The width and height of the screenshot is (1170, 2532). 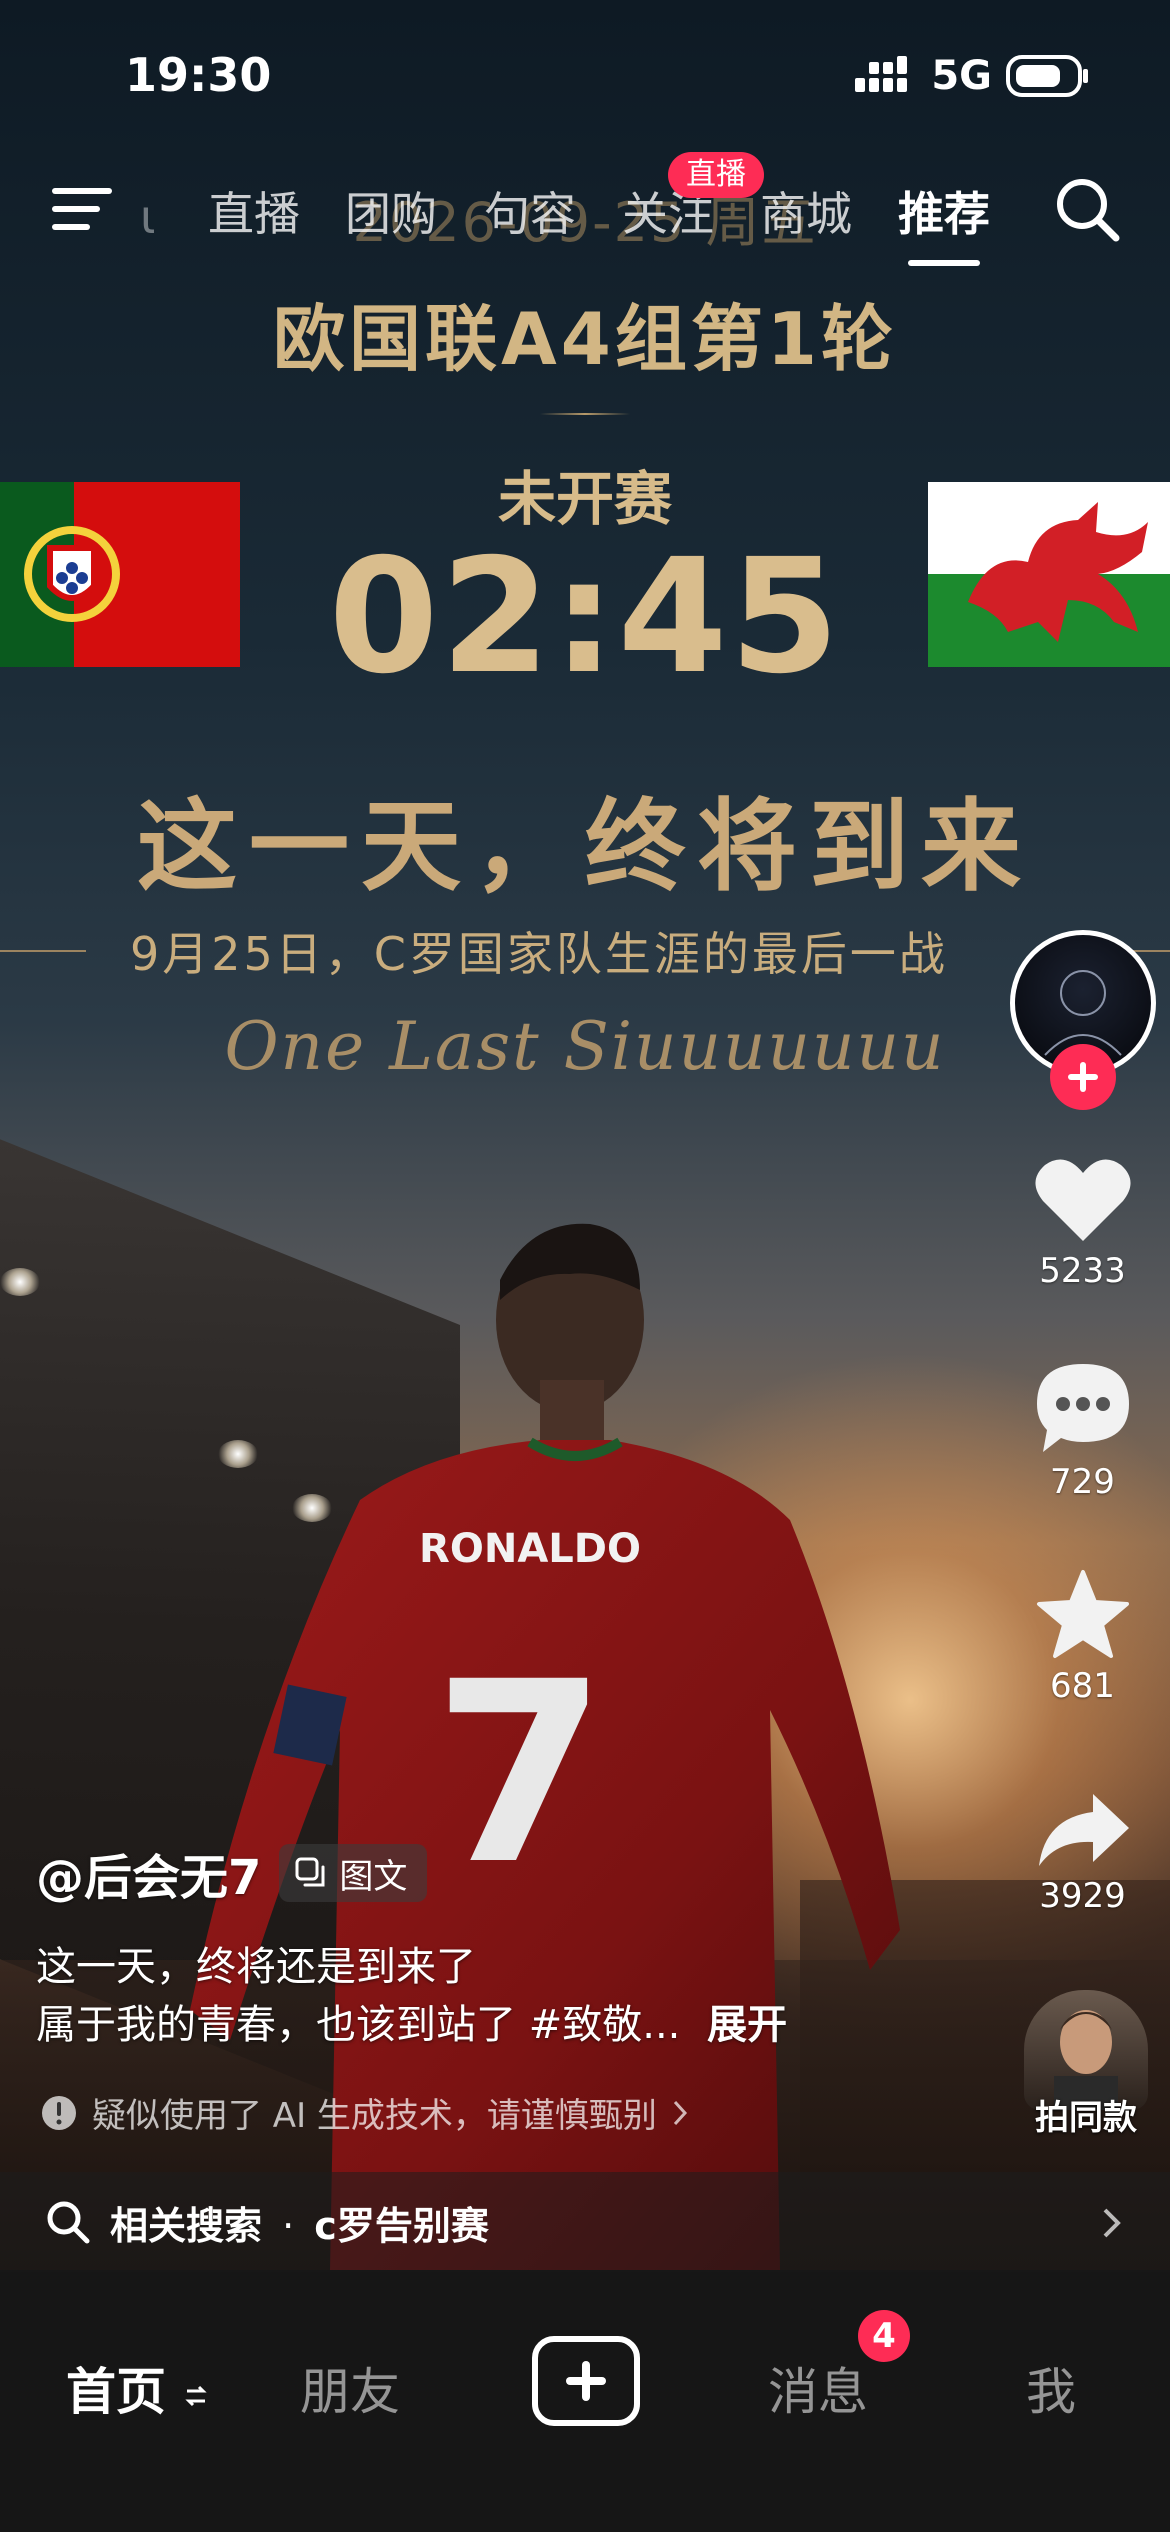 What do you see at coordinates (186, 2225) in the screenshot?
I see `related-search-prefix: 相关搜索` at bounding box center [186, 2225].